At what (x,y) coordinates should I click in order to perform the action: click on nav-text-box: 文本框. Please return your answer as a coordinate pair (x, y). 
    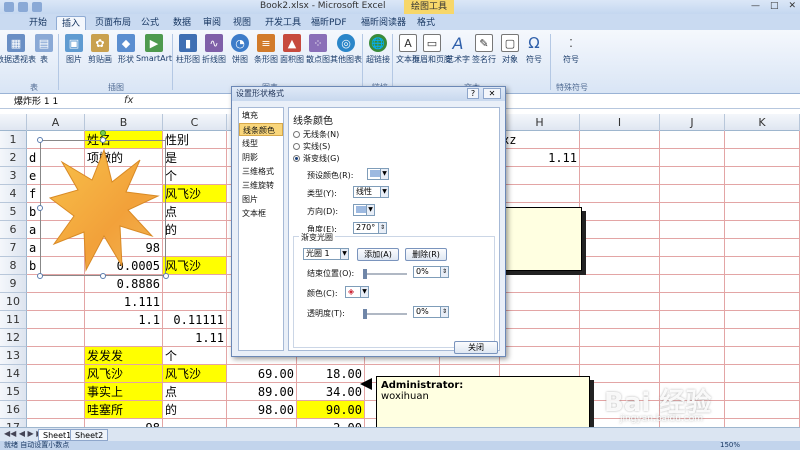
    Looking at the image, I should click on (261, 213).